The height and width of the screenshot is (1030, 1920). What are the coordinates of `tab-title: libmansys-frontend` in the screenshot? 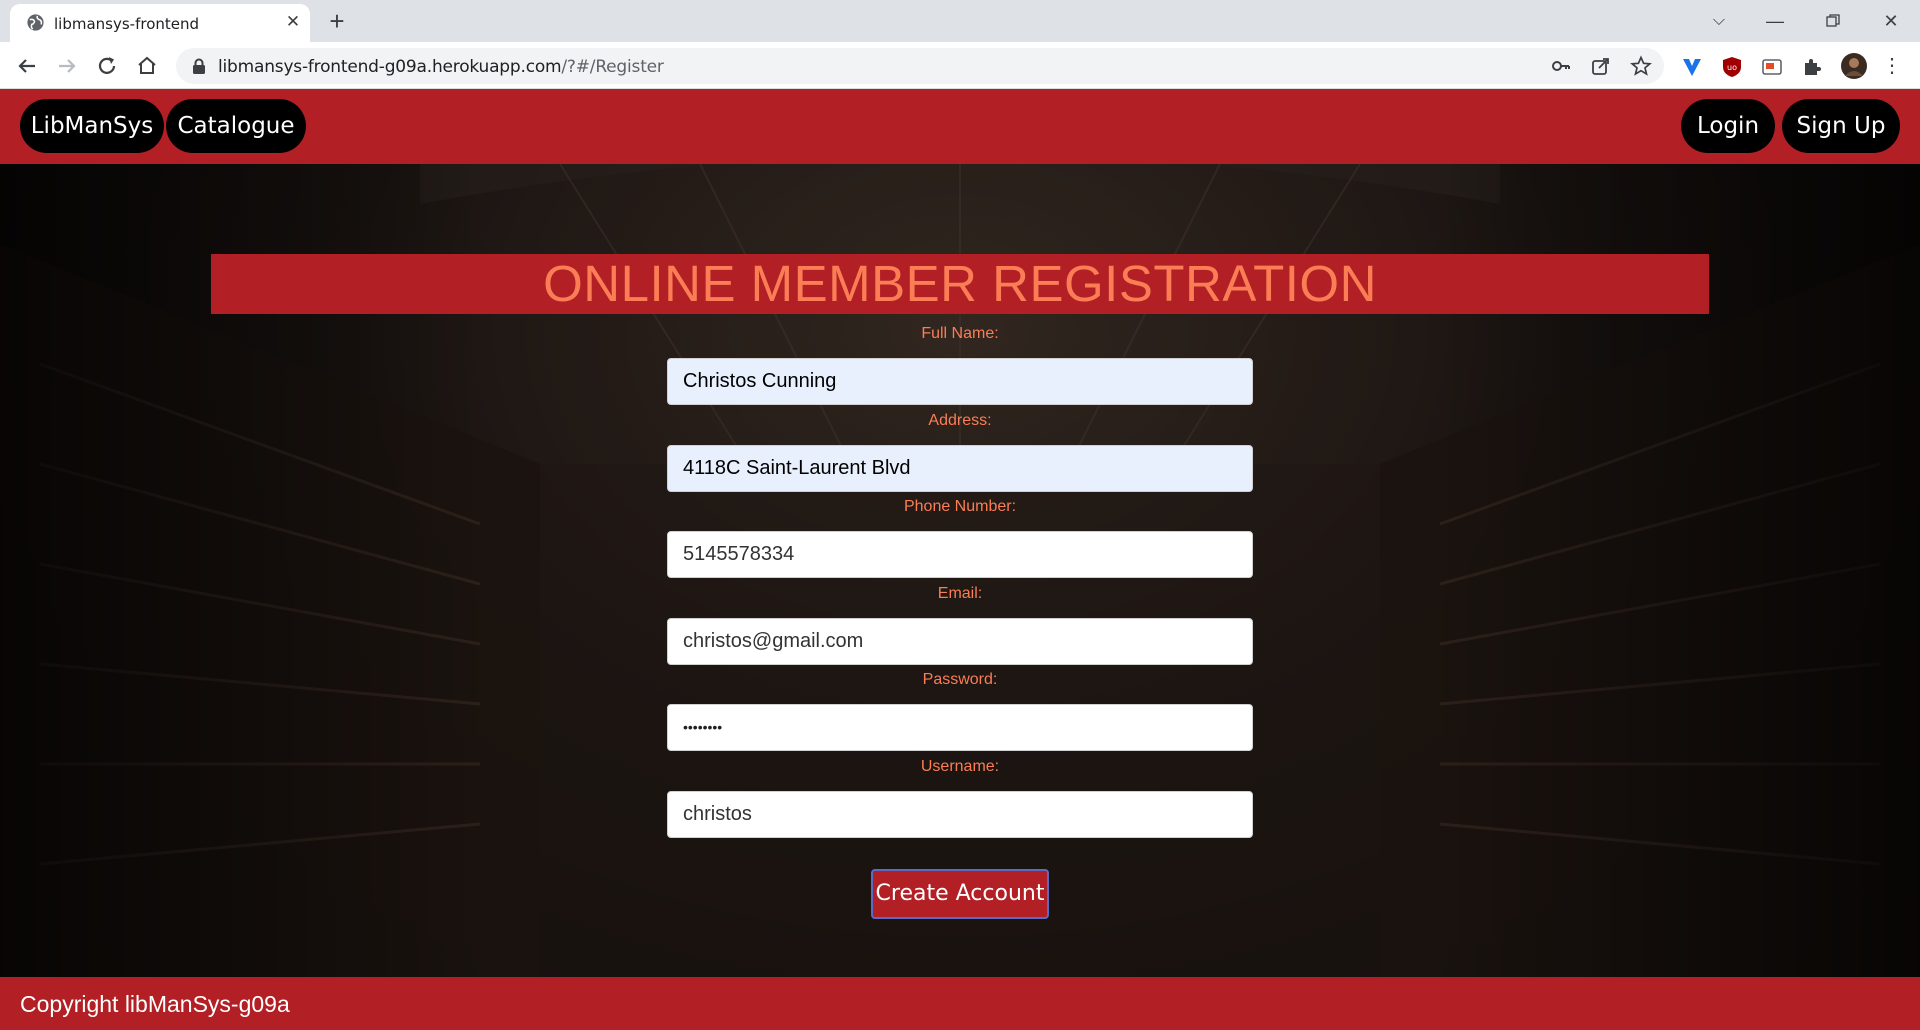 It's located at (127, 24).